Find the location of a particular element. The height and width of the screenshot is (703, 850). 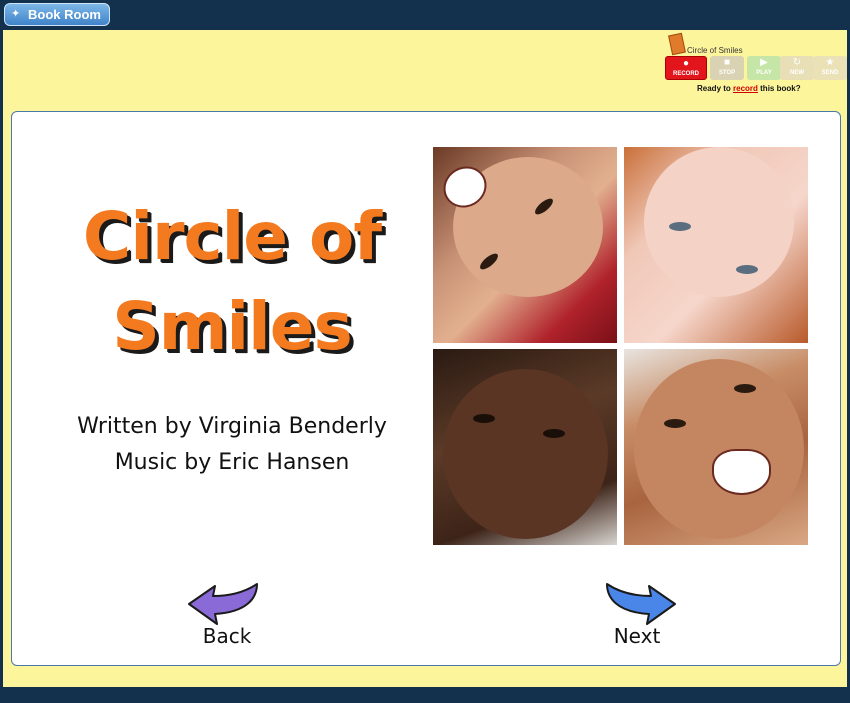

sparkle-icon: ✦ is located at coordinates (16, 13).